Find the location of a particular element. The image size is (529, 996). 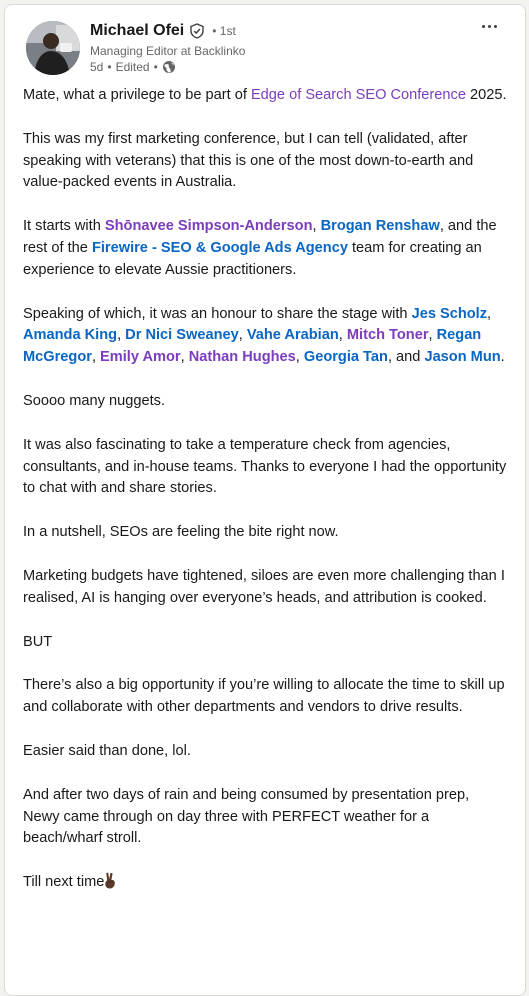

mention-link: Brogan Renshaw is located at coordinates (380, 226).